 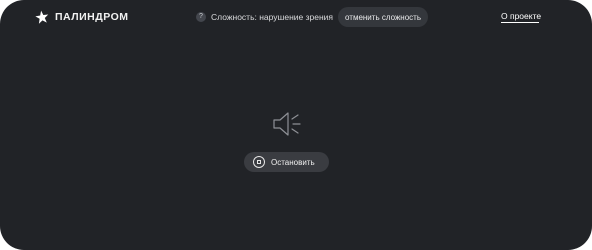 I want to click on speaker-icon, so click(x=287, y=124).